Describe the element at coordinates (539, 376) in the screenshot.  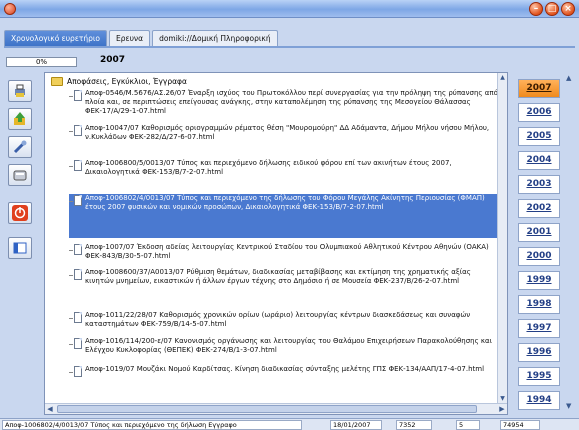
I see `year-link-1995: 1995` at that location.